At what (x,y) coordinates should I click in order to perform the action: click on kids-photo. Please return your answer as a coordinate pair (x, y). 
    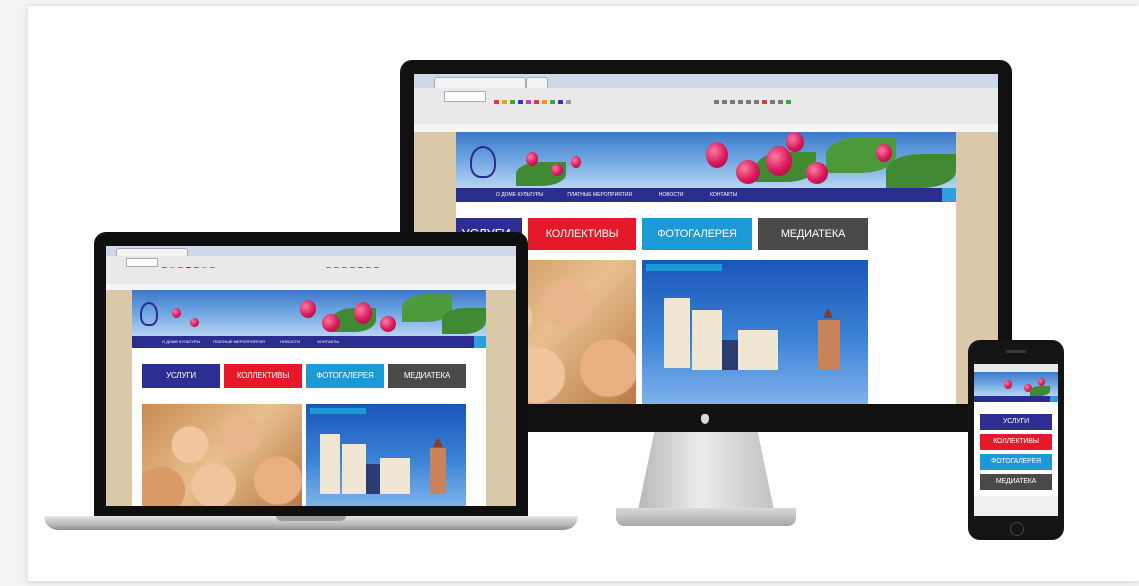
    Looking at the image, I should click on (222, 455).